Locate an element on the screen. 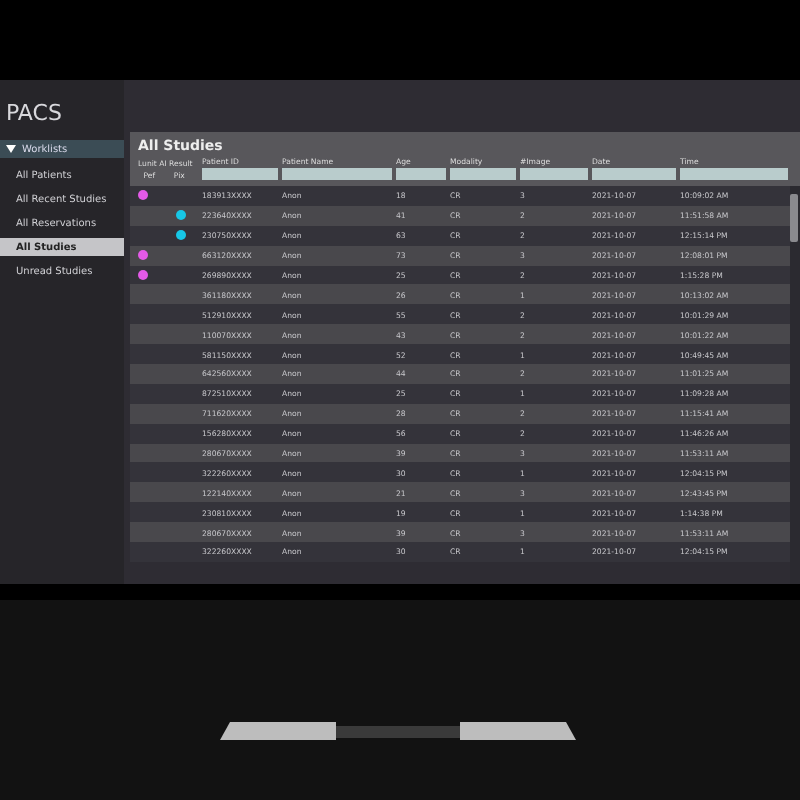  collapse-icon is located at coordinates (11, 149).